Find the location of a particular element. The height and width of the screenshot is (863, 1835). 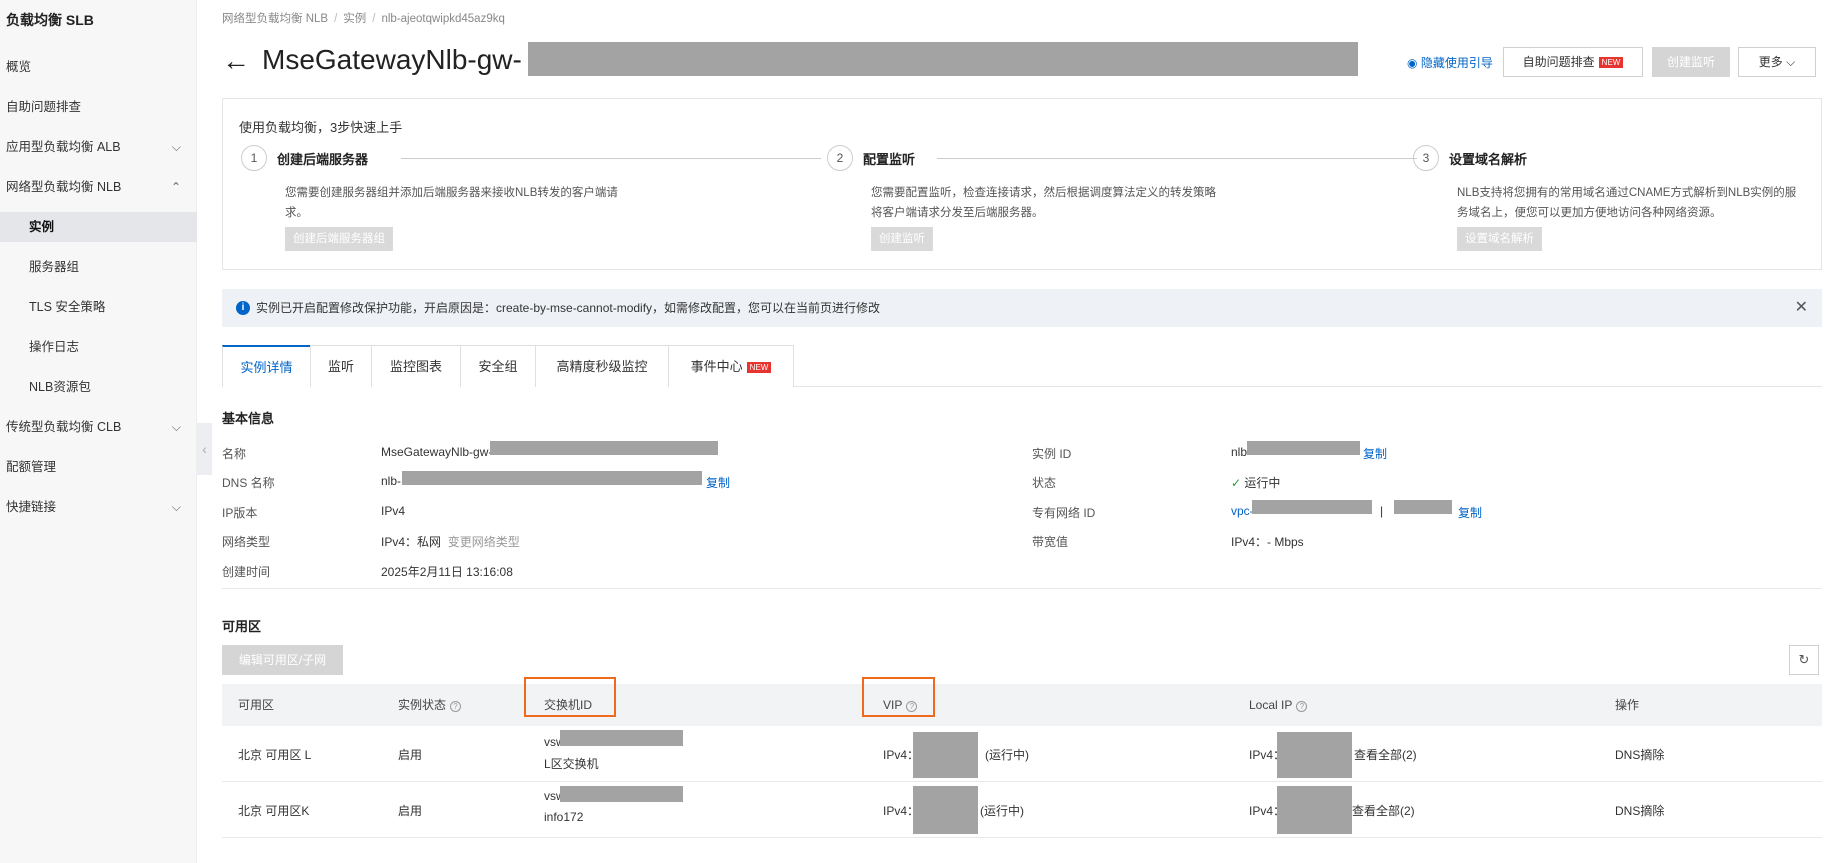

tab-listeners: 监听 is located at coordinates (341, 366).